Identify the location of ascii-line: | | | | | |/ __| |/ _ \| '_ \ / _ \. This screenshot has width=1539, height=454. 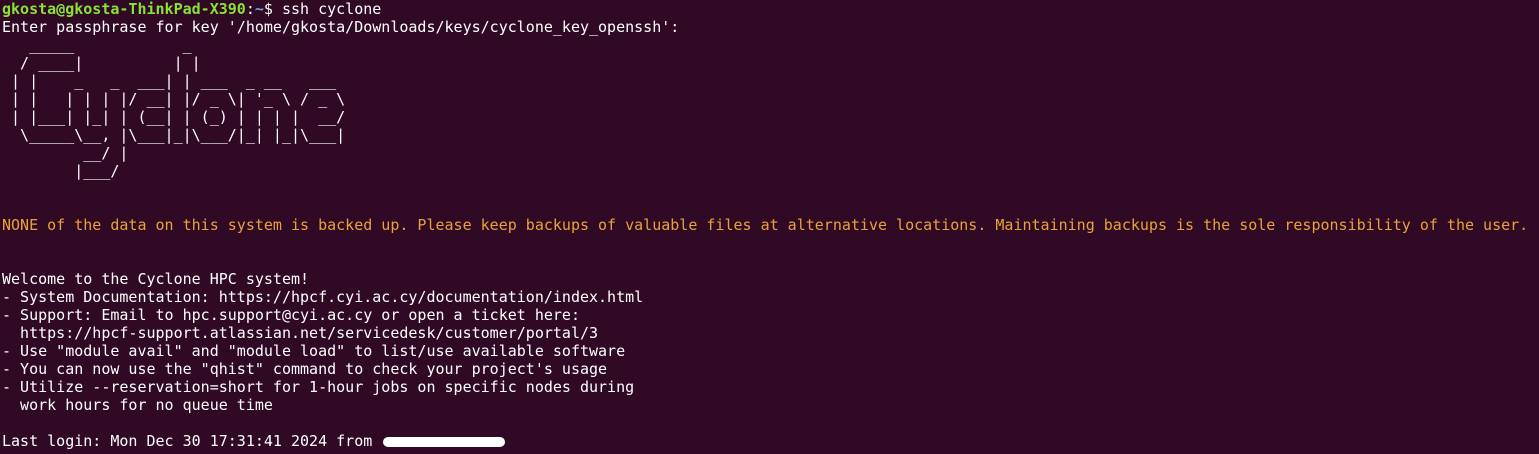
(174, 99).